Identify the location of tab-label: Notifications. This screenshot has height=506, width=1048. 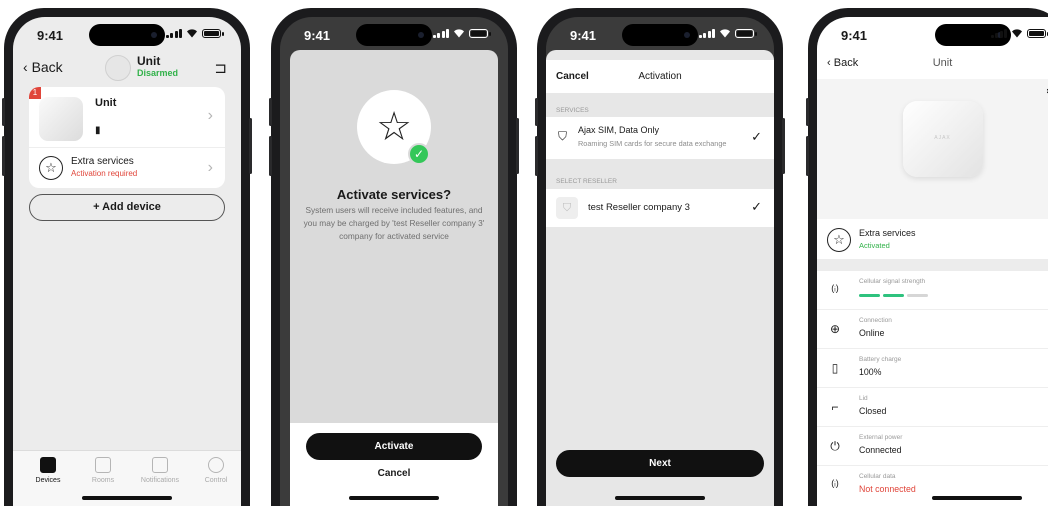
(160, 480).